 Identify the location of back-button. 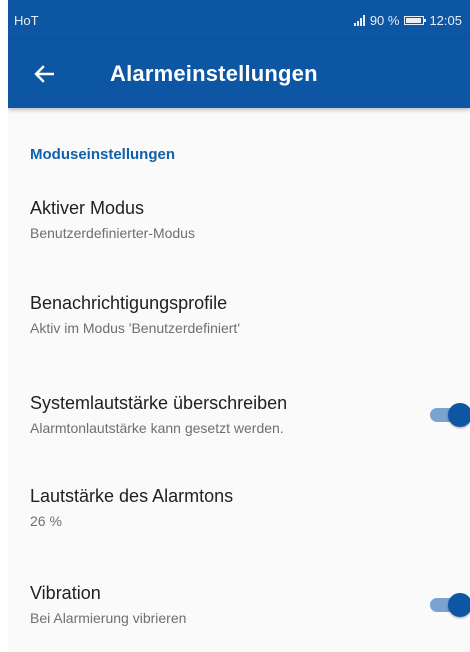
(44, 74).